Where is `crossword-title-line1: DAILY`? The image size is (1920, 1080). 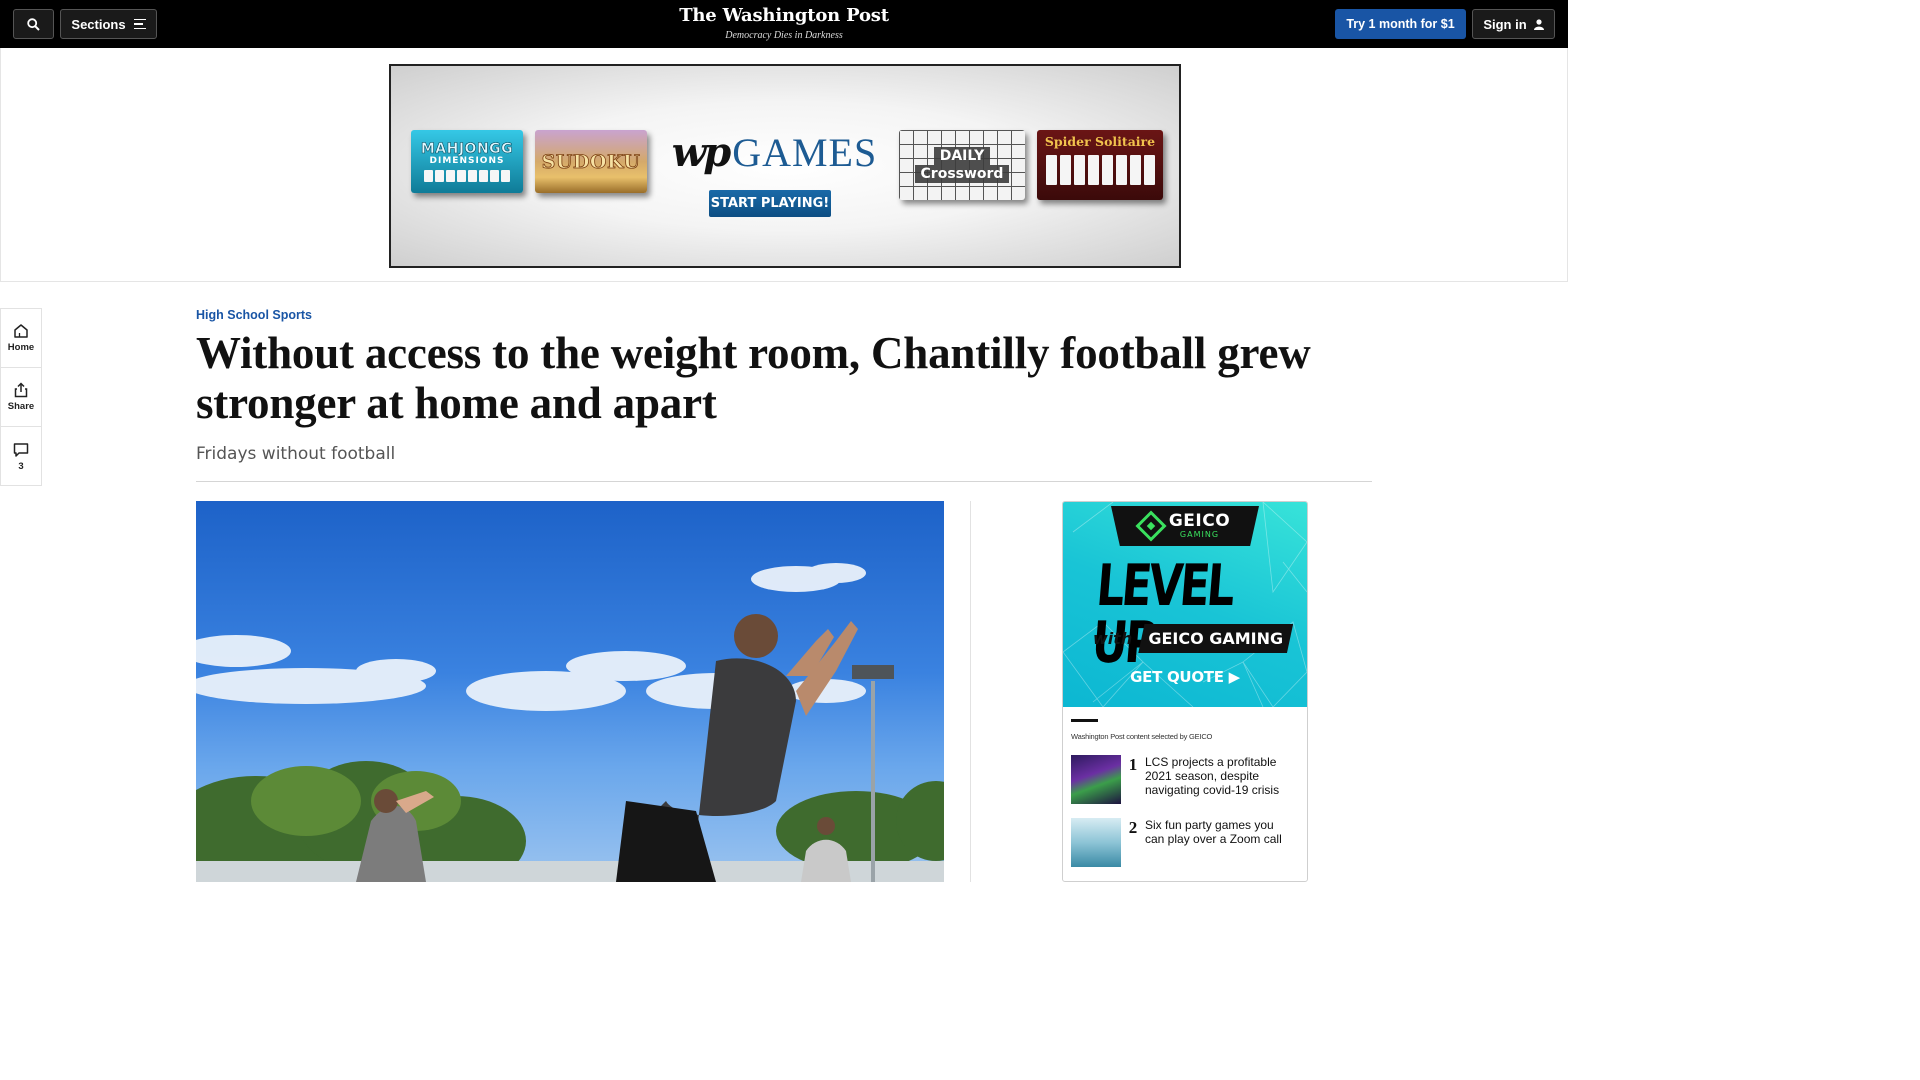
crossword-title-line1: DAILY is located at coordinates (962, 156).